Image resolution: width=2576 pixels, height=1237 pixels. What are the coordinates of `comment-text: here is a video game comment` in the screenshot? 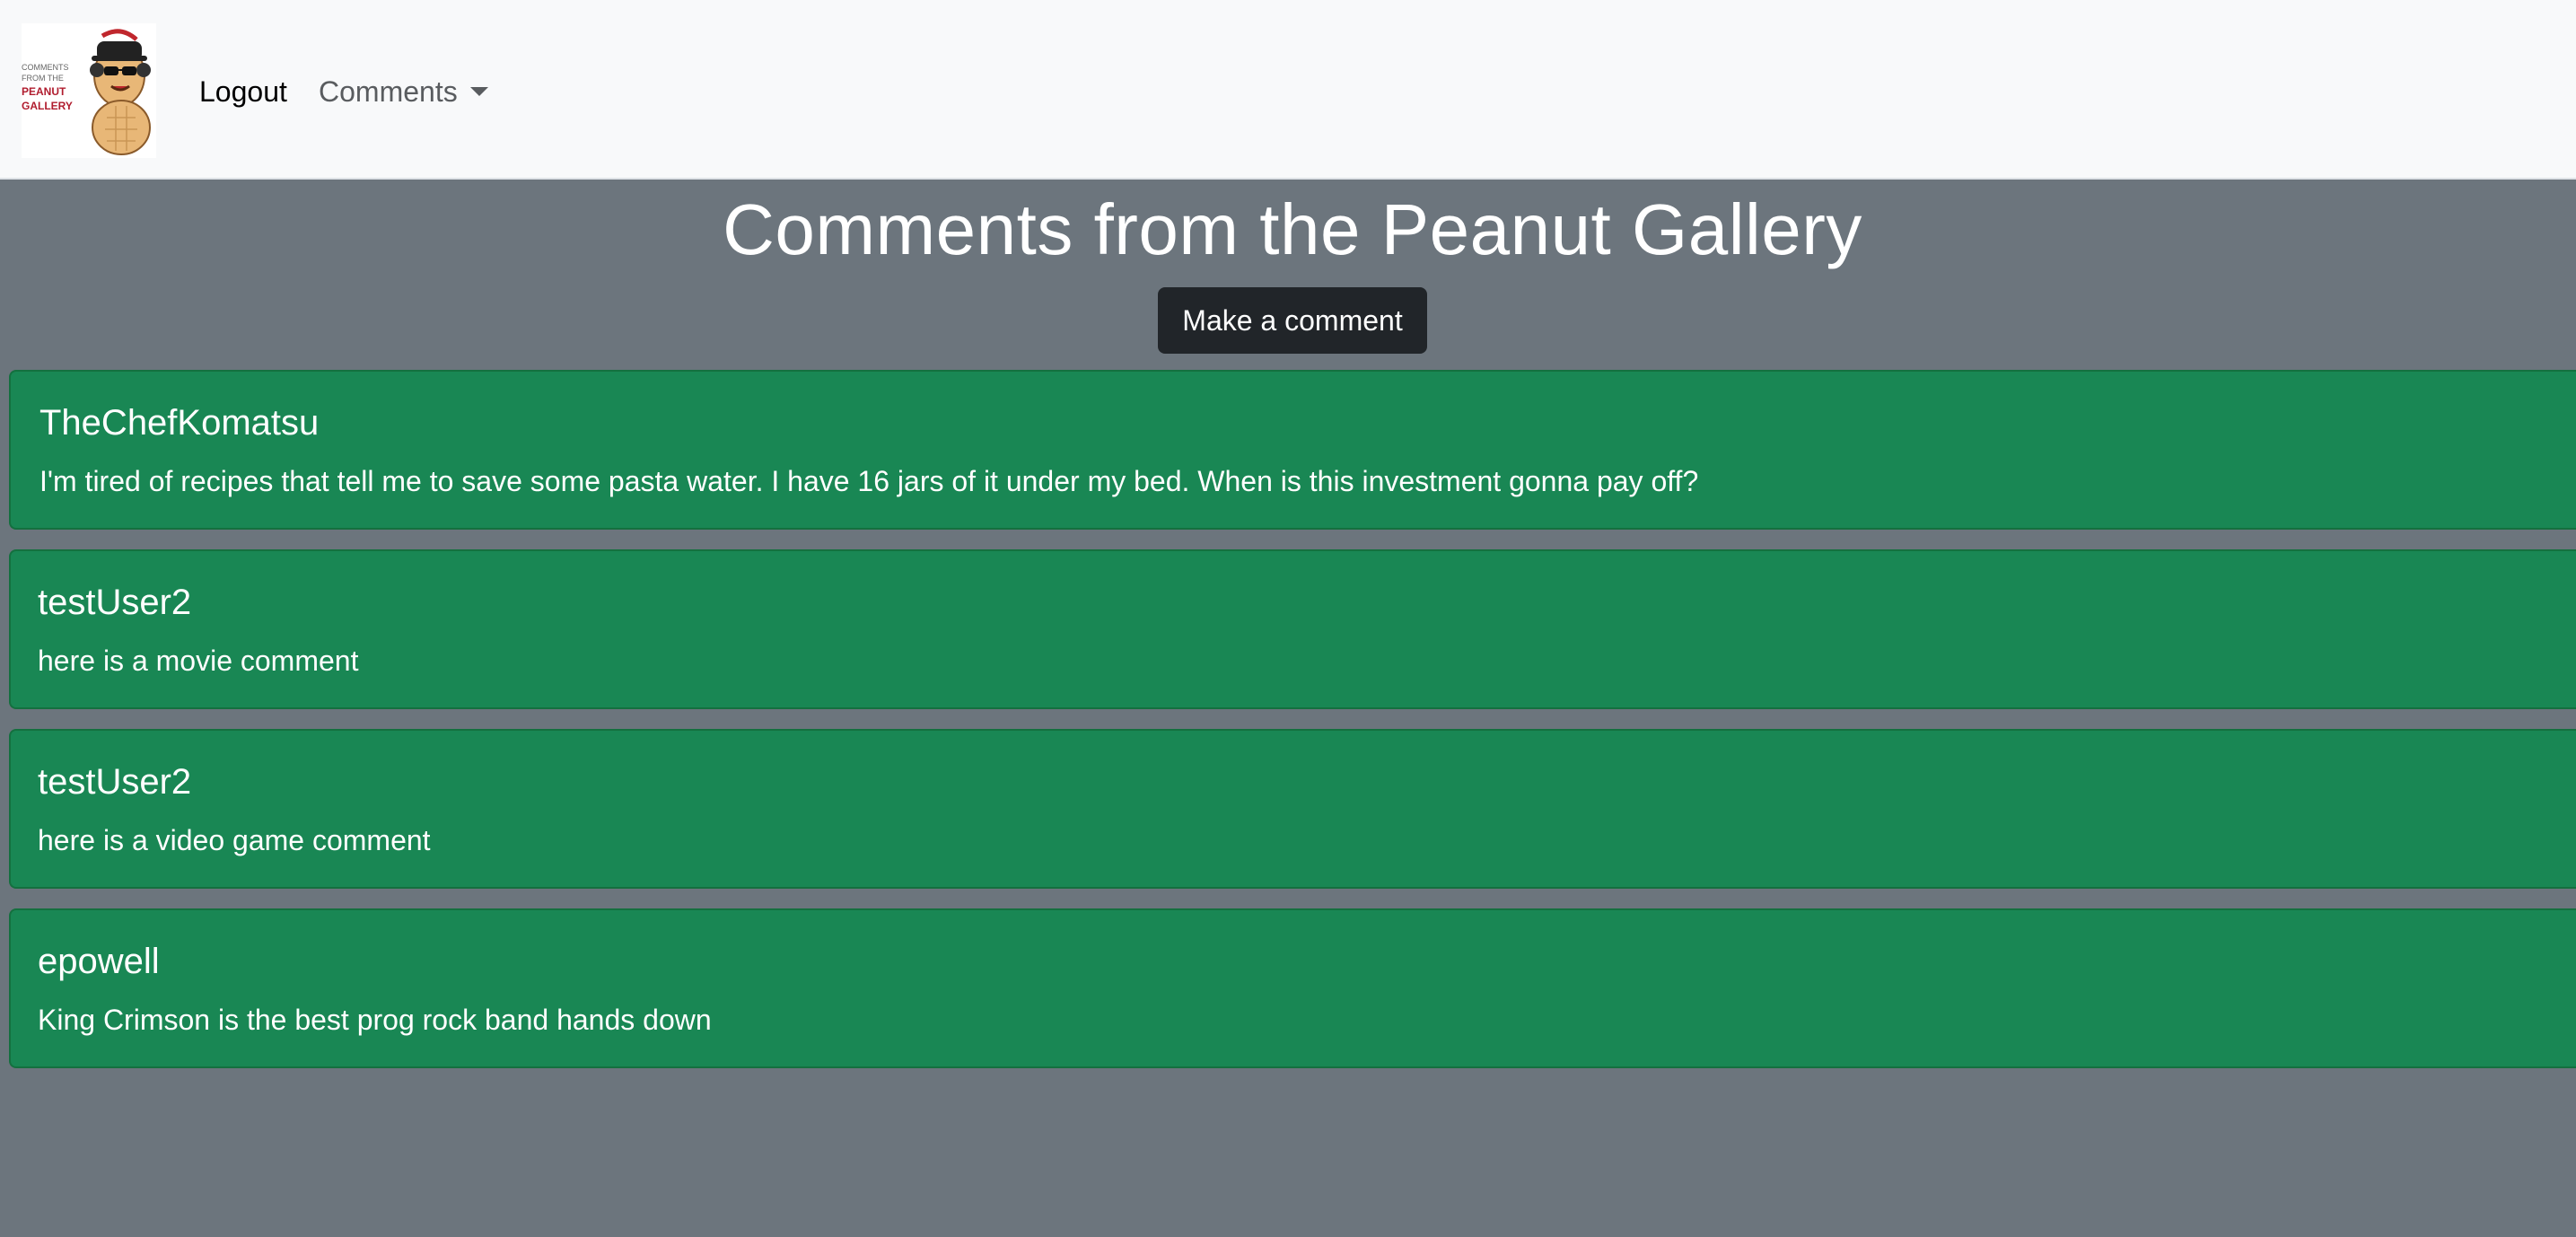 It's located at (234, 840).